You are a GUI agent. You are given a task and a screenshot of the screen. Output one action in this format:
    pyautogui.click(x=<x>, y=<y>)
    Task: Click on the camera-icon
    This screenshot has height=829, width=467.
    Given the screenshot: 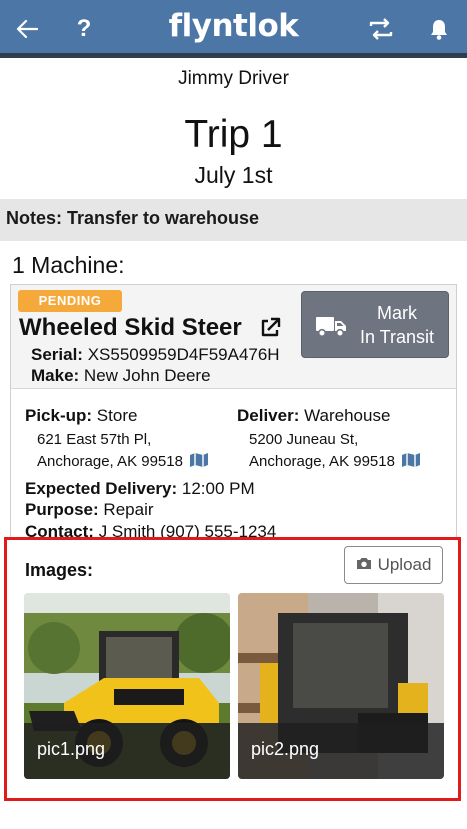 What is the action you would take?
    pyautogui.click(x=364, y=565)
    